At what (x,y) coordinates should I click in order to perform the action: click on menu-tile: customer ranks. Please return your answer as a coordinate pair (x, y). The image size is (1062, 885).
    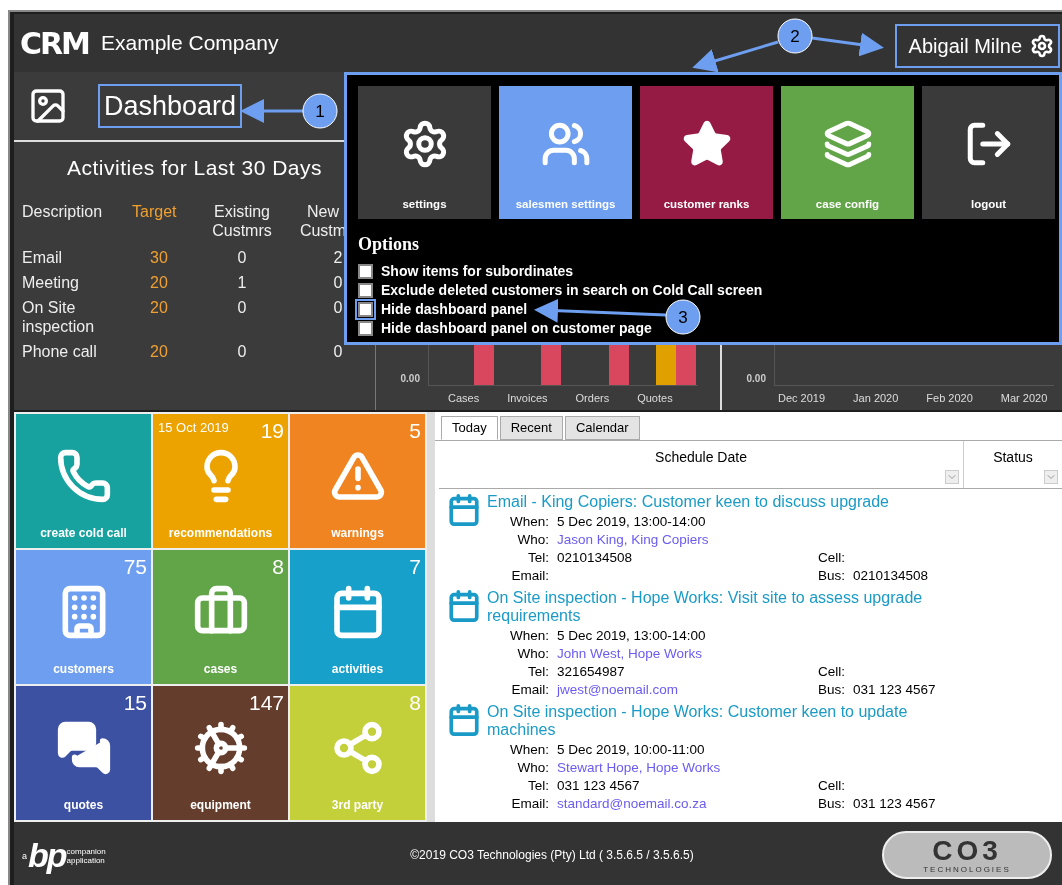
    Looking at the image, I should click on (706, 152).